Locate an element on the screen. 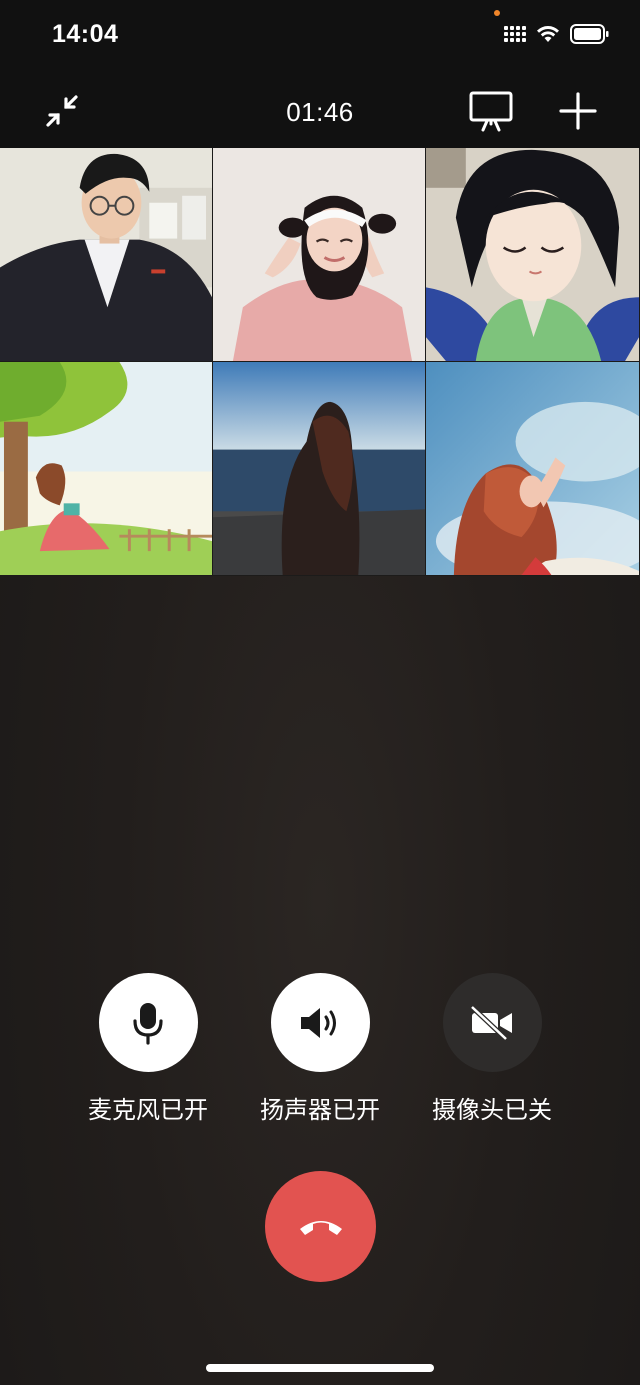  call-duration: 01:46 is located at coordinates (320, 112).